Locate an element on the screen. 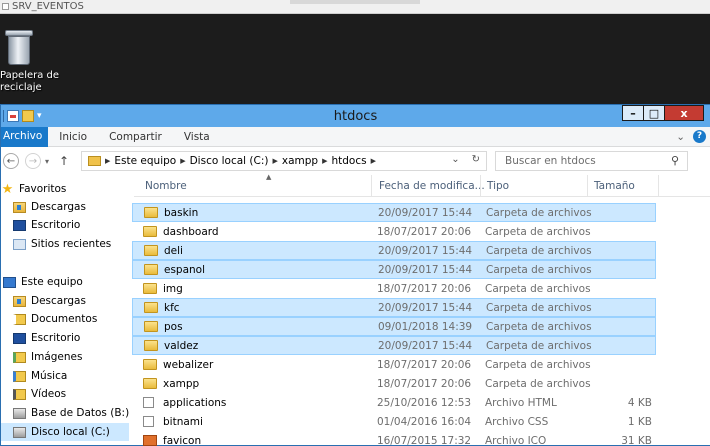 The image size is (710, 446). file-row: img 18/07/2017 20:06 Carpeta de archivos is located at coordinates (394, 288).